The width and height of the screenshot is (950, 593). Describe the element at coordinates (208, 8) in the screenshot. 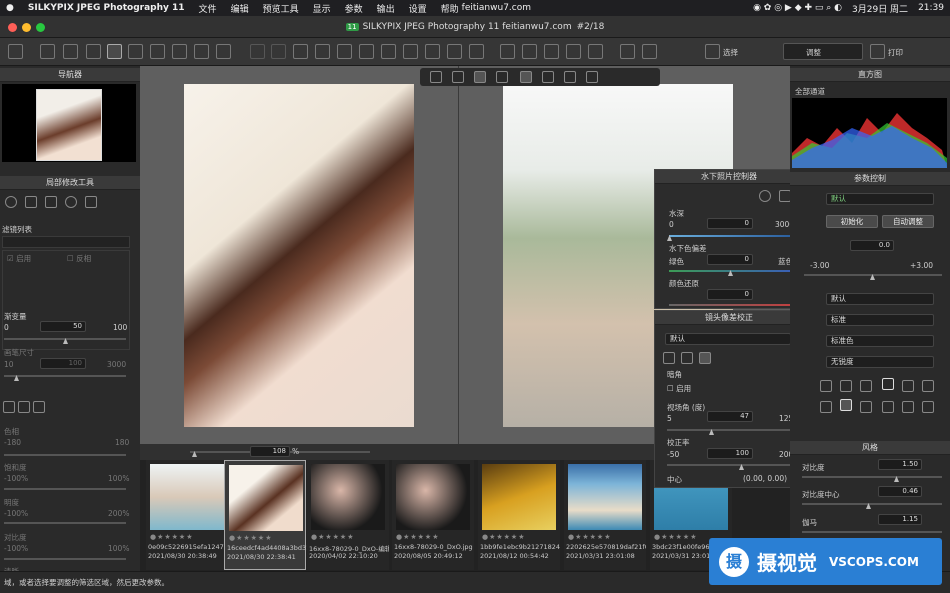

I see `menu-file: 文件` at that location.